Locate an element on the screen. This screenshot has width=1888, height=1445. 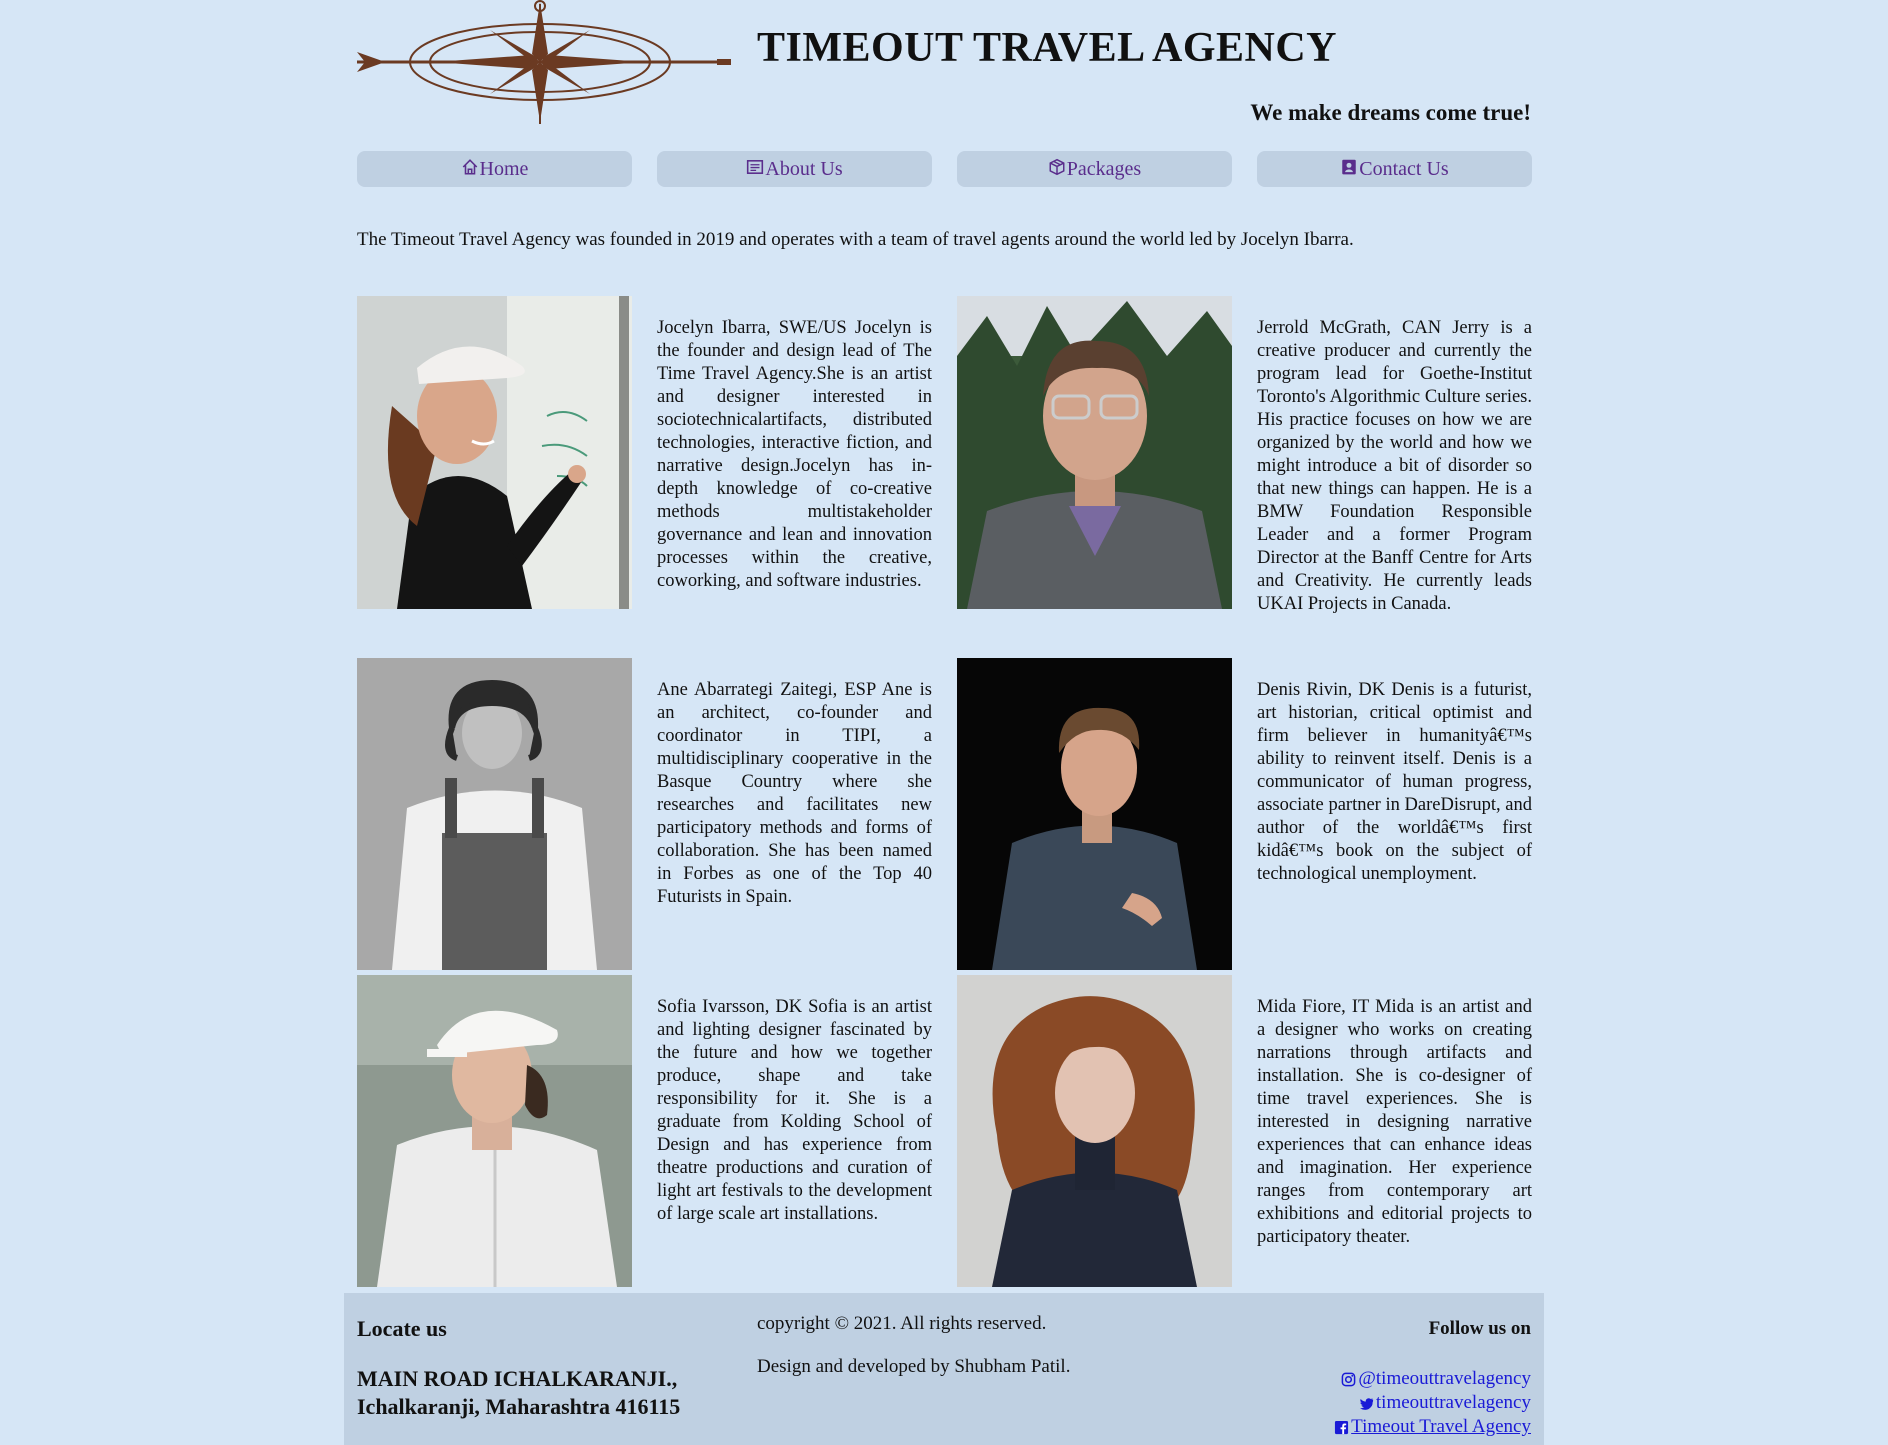
address-line-2: Ichalkaranji, Maharashtra 416115 is located at coordinates (519, 1406).